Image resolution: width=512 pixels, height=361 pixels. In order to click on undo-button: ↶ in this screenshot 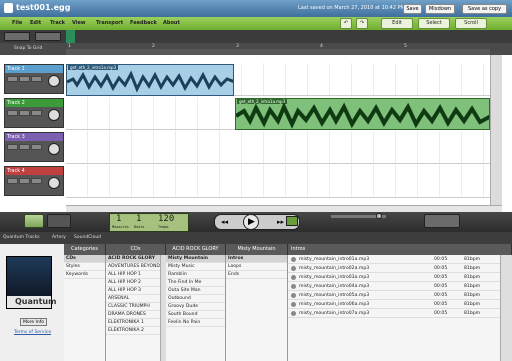, I will do `click(346, 23)`.